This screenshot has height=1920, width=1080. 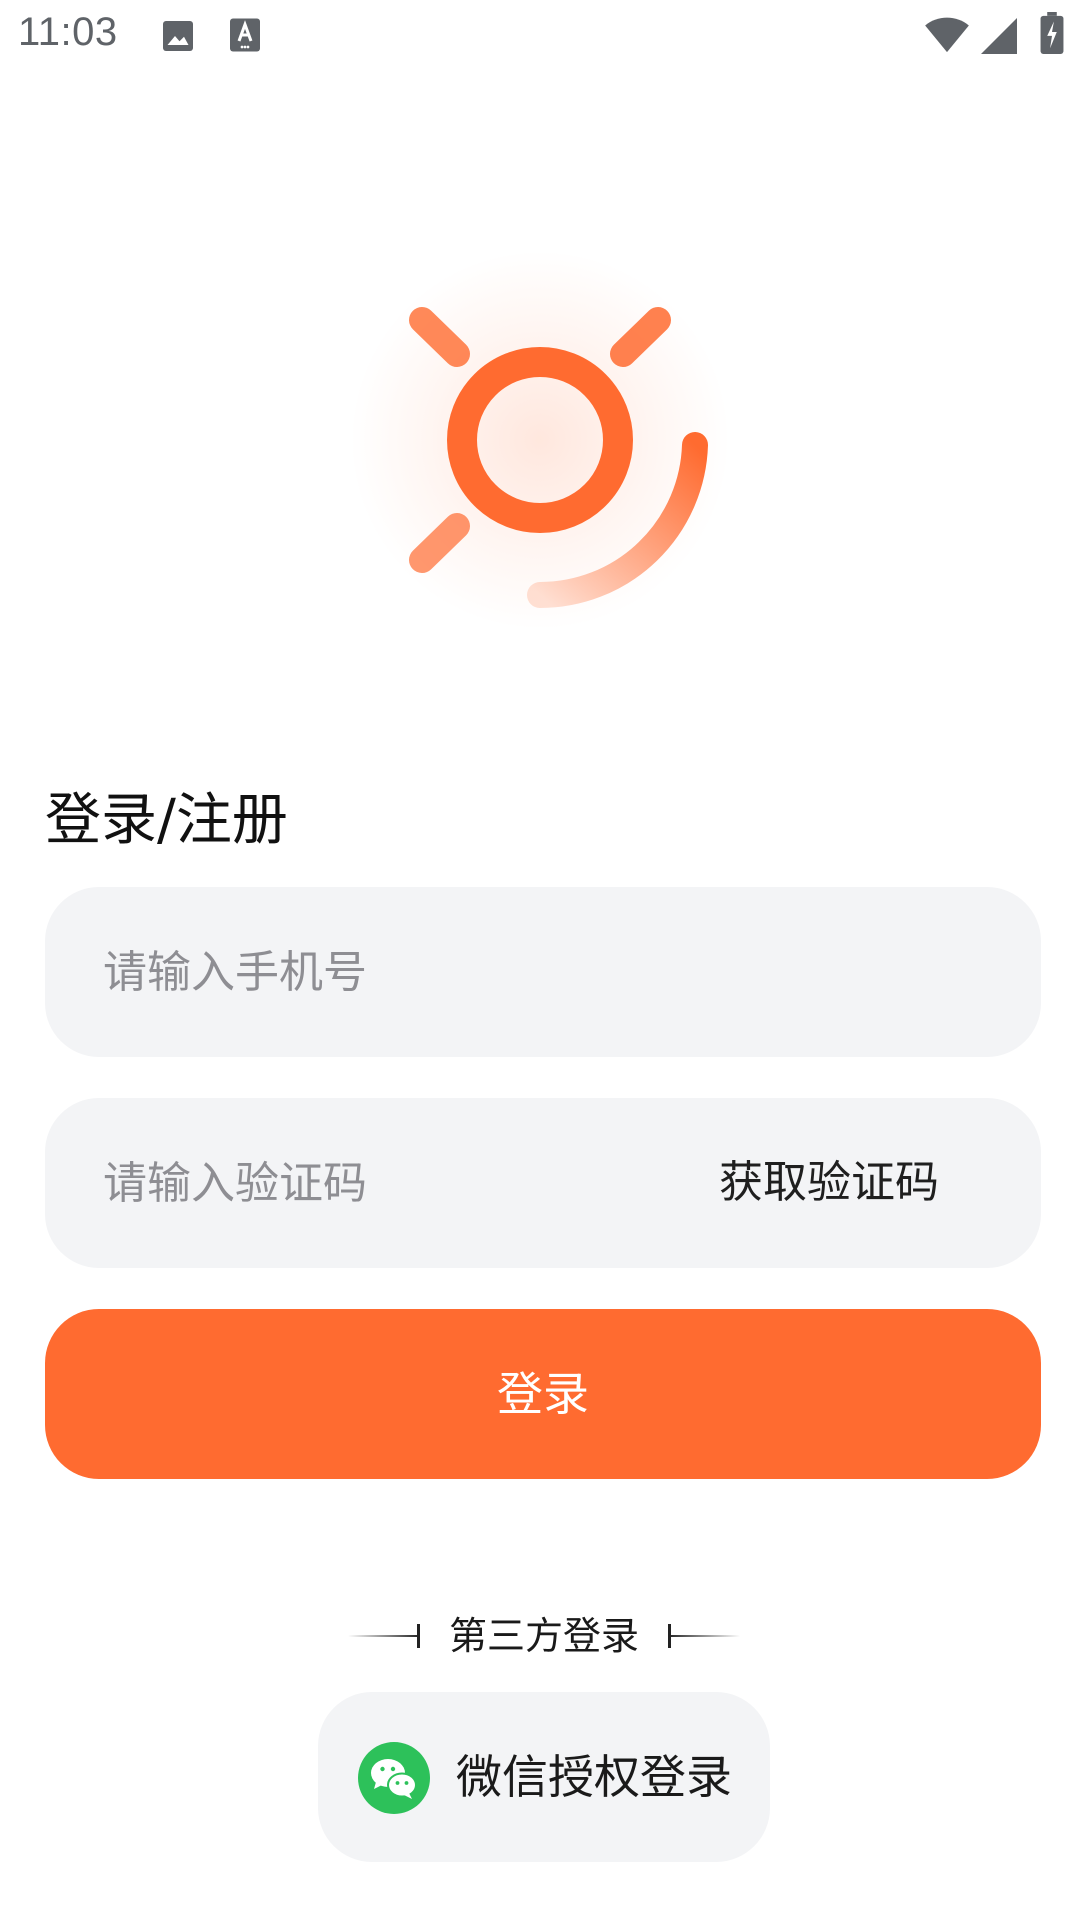 I want to click on page-title: 登录/注册, so click(x=166, y=820).